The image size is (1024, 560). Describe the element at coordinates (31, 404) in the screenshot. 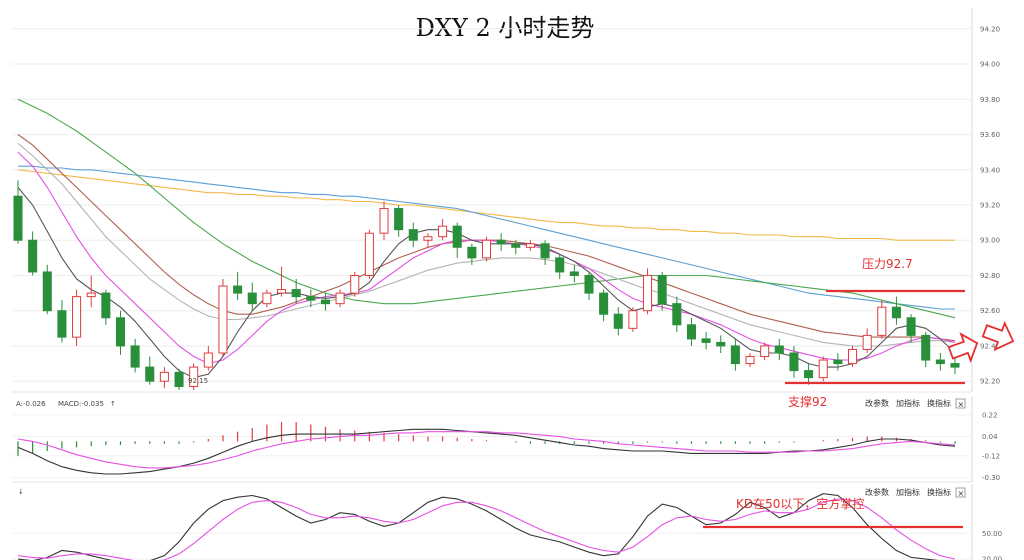

I see `macd-indicator-label: A:-0.026` at that location.